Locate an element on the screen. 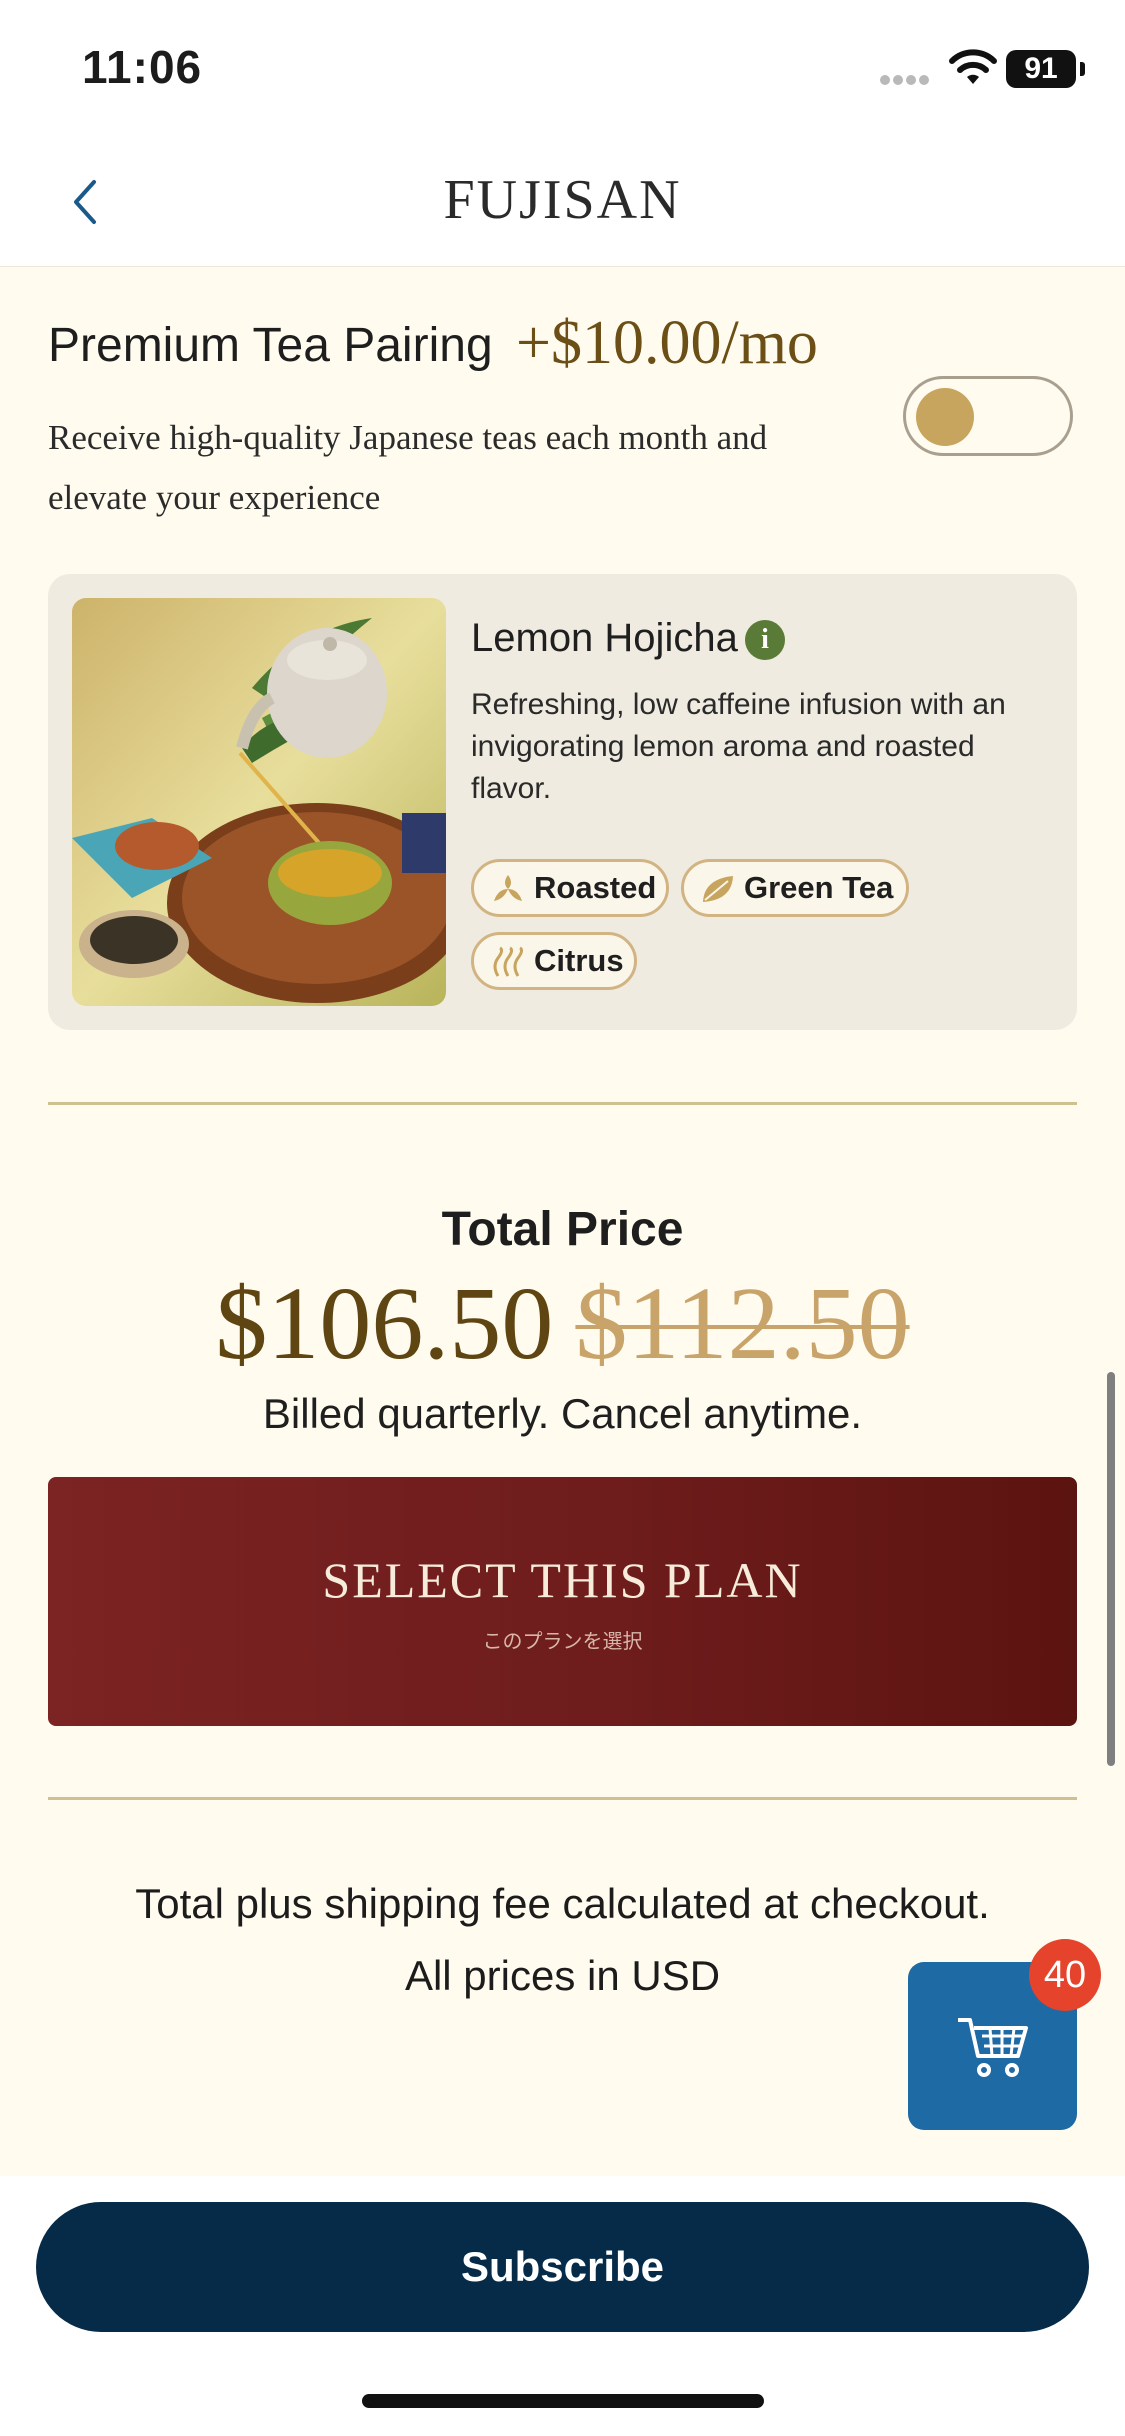  cart-count-badge: 40 is located at coordinates (1065, 1975).